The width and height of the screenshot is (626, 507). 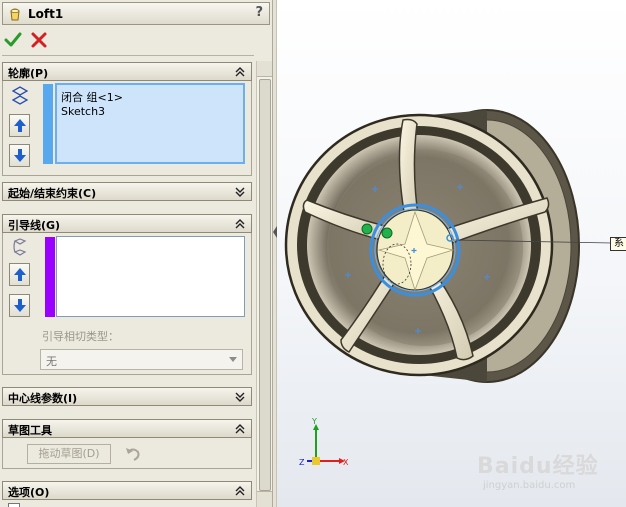 I want to click on section-title-options: 选项(O), so click(x=29, y=492).